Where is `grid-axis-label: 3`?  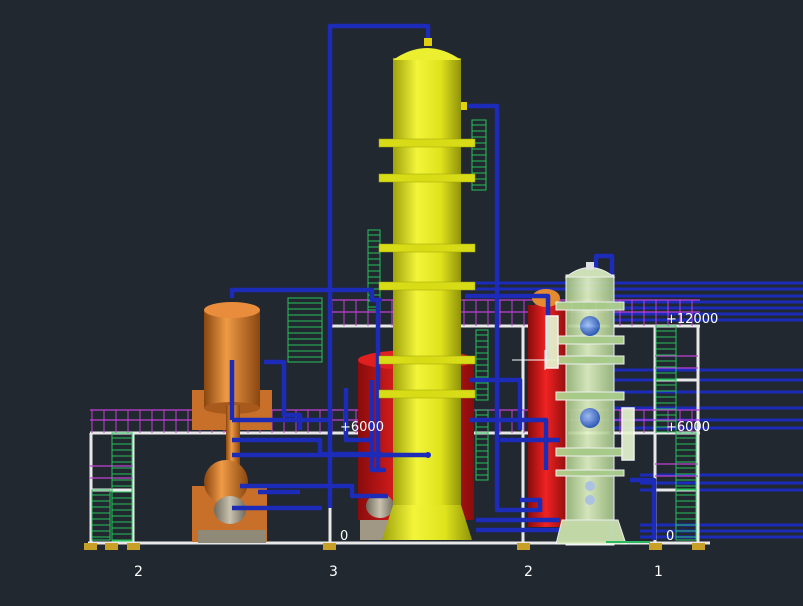 grid-axis-label: 3 is located at coordinates (333, 572).